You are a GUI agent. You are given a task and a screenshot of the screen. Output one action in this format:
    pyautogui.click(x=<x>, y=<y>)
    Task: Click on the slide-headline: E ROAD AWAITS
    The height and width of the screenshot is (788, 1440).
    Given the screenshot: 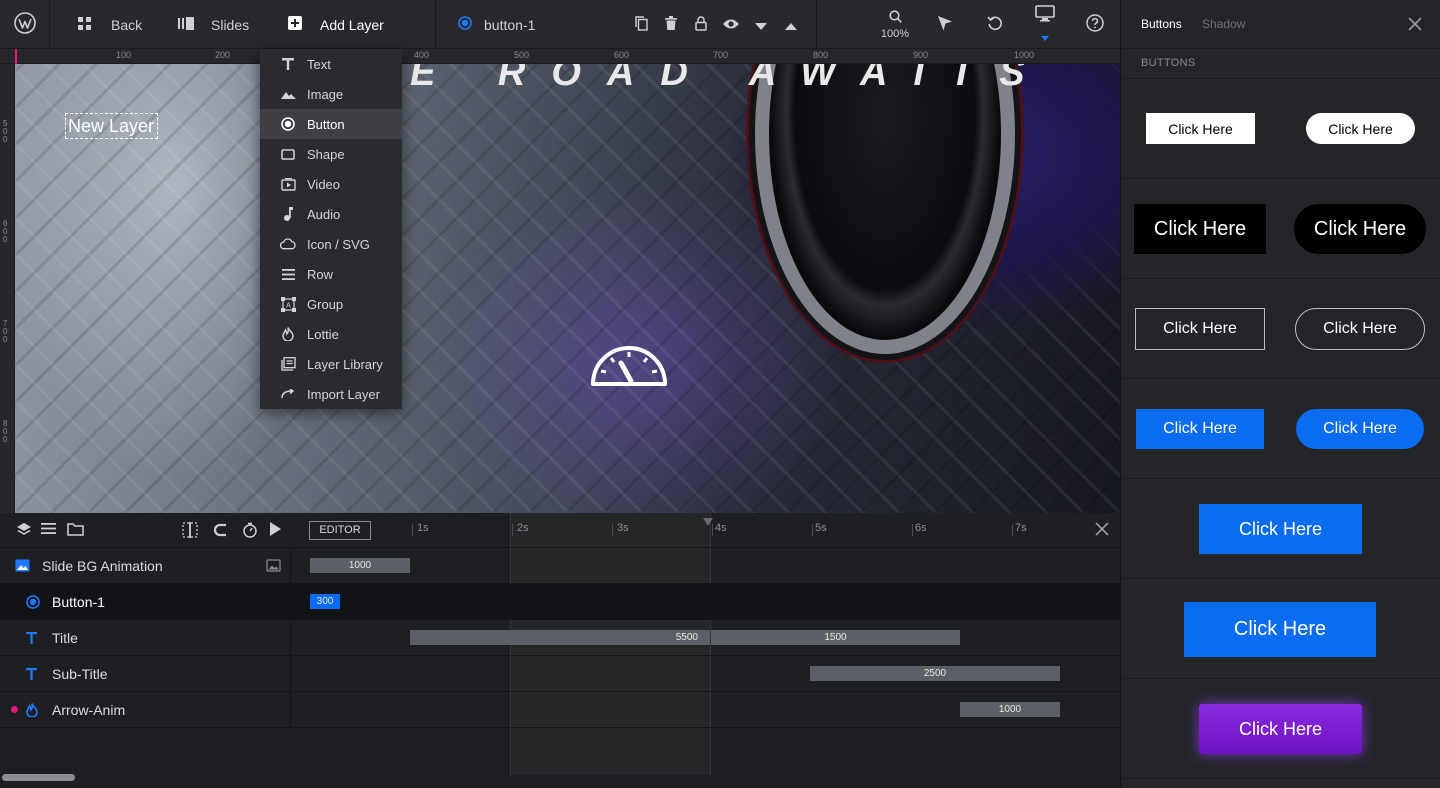 What is the action you would take?
    pyautogui.click(x=730, y=79)
    